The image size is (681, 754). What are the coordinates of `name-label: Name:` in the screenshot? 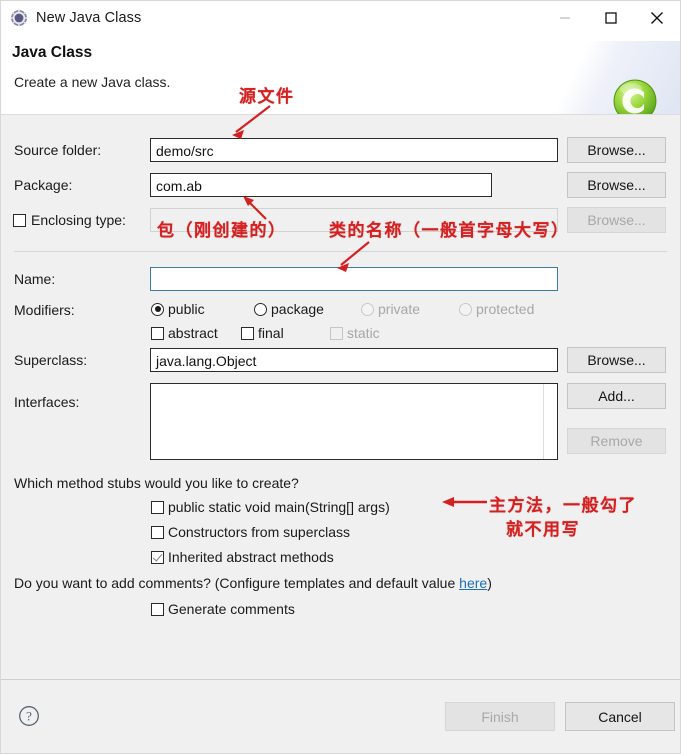 It's located at (35, 279).